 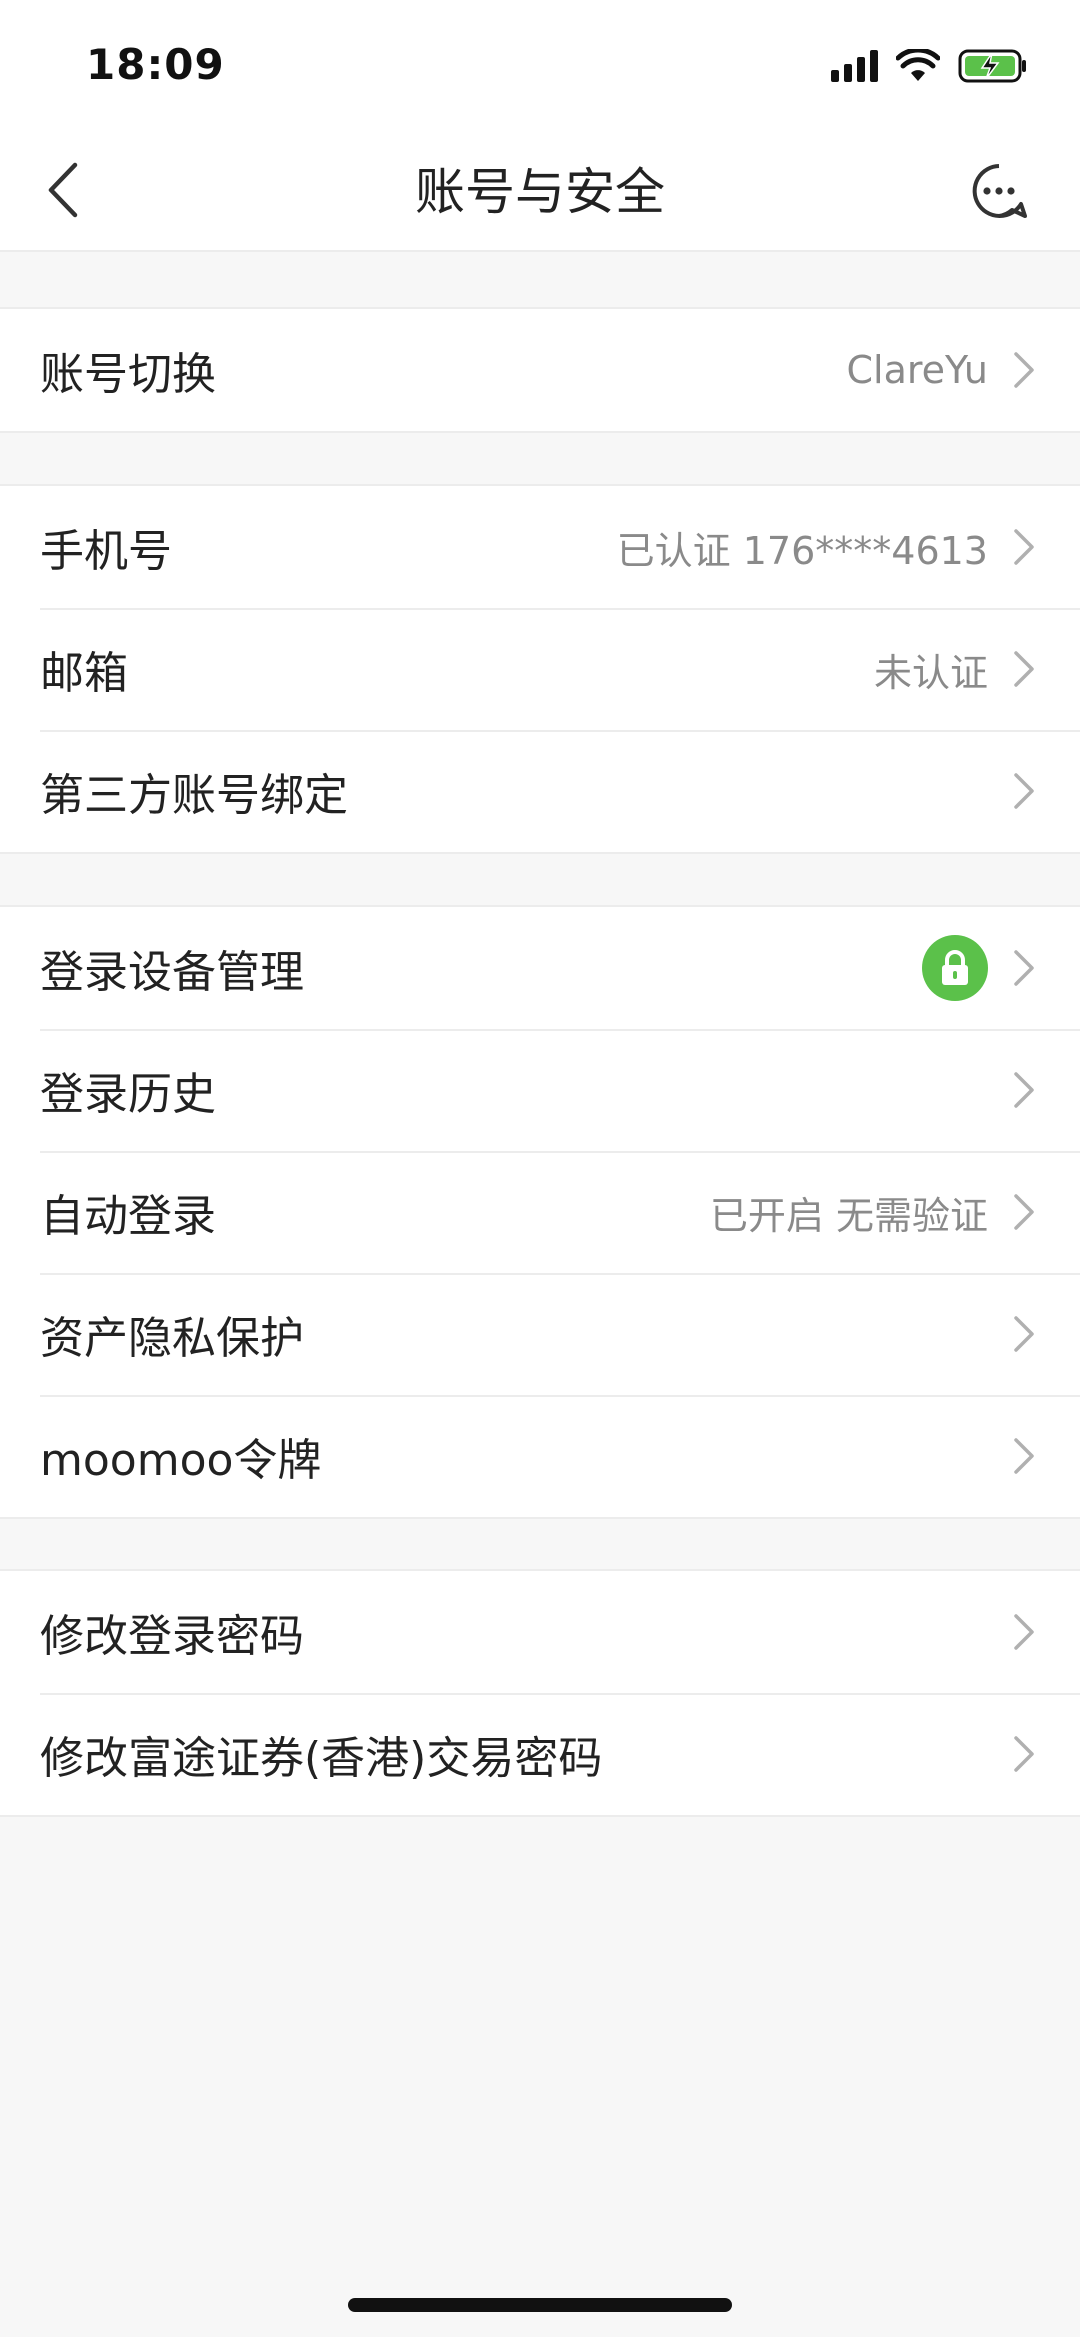 What do you see at coordinates (128, 1094) in the screenshot?
I see `row-label: 登录历史` at bounding box center [128, 1094].